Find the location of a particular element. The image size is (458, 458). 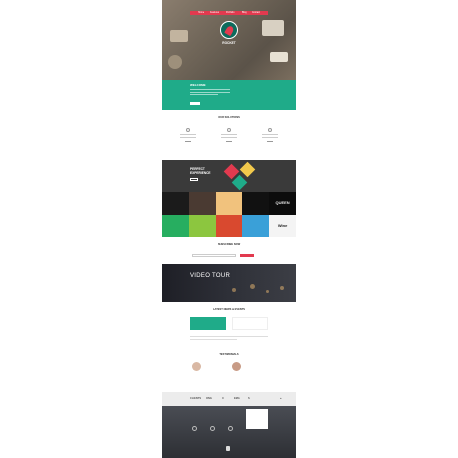

desk-cup is located at coordinates (175, 62).